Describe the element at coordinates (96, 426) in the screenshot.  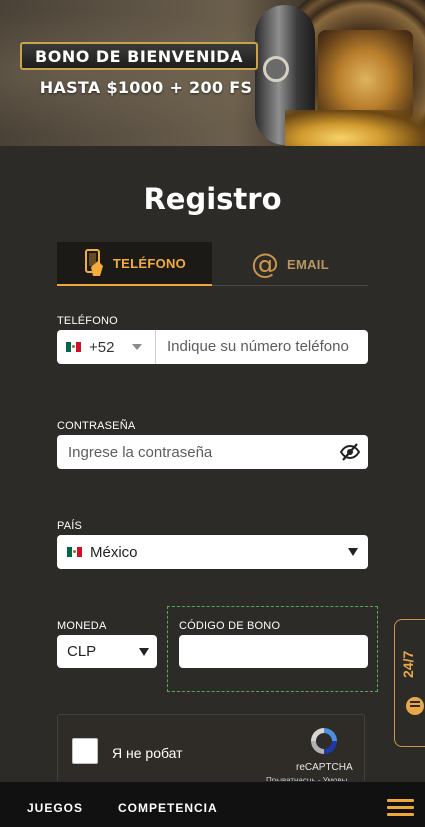
I see `password-label: CONTRASEÑA` at that location.